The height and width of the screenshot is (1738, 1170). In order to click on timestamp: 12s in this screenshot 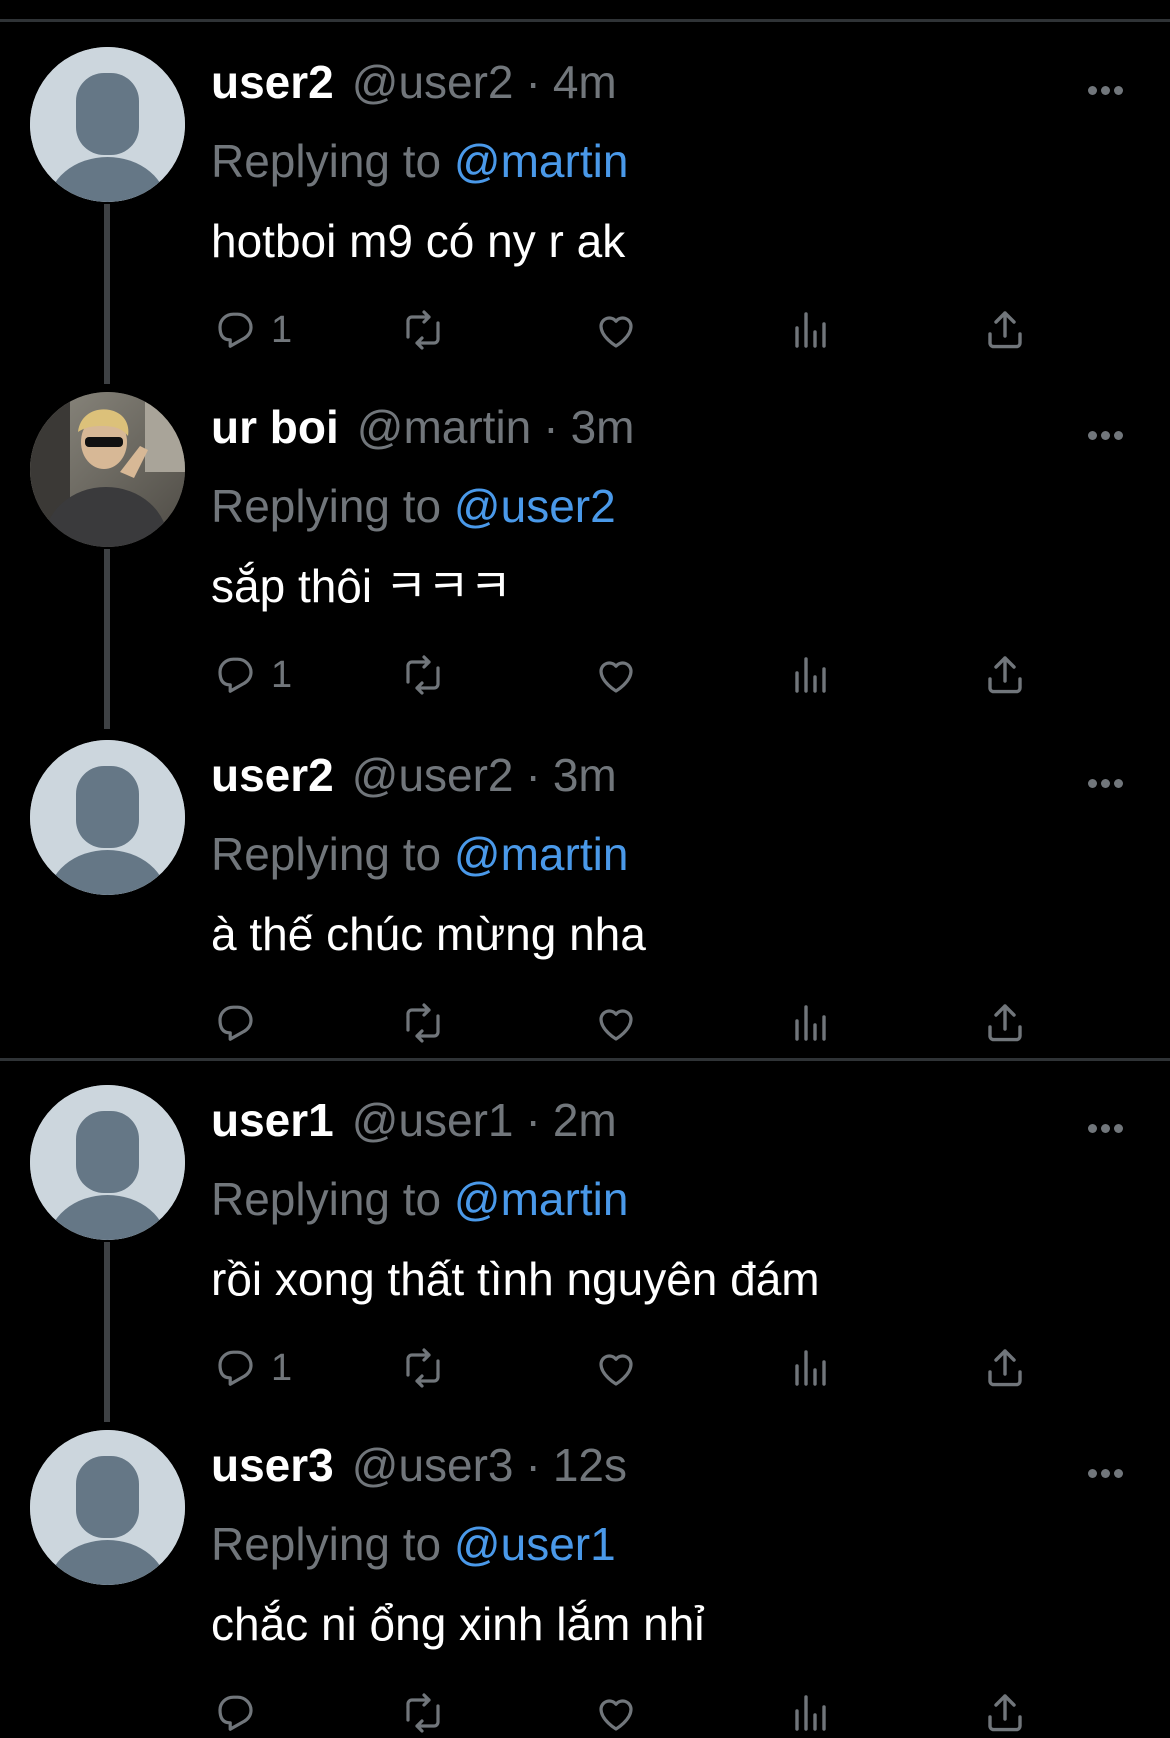, I will do `click(590, 1465)`.